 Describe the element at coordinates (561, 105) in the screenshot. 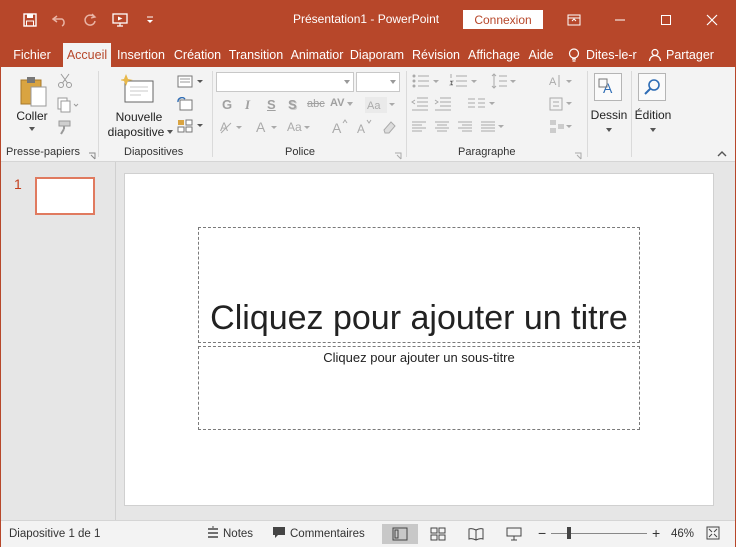

I see `align-text-icon` at that location.